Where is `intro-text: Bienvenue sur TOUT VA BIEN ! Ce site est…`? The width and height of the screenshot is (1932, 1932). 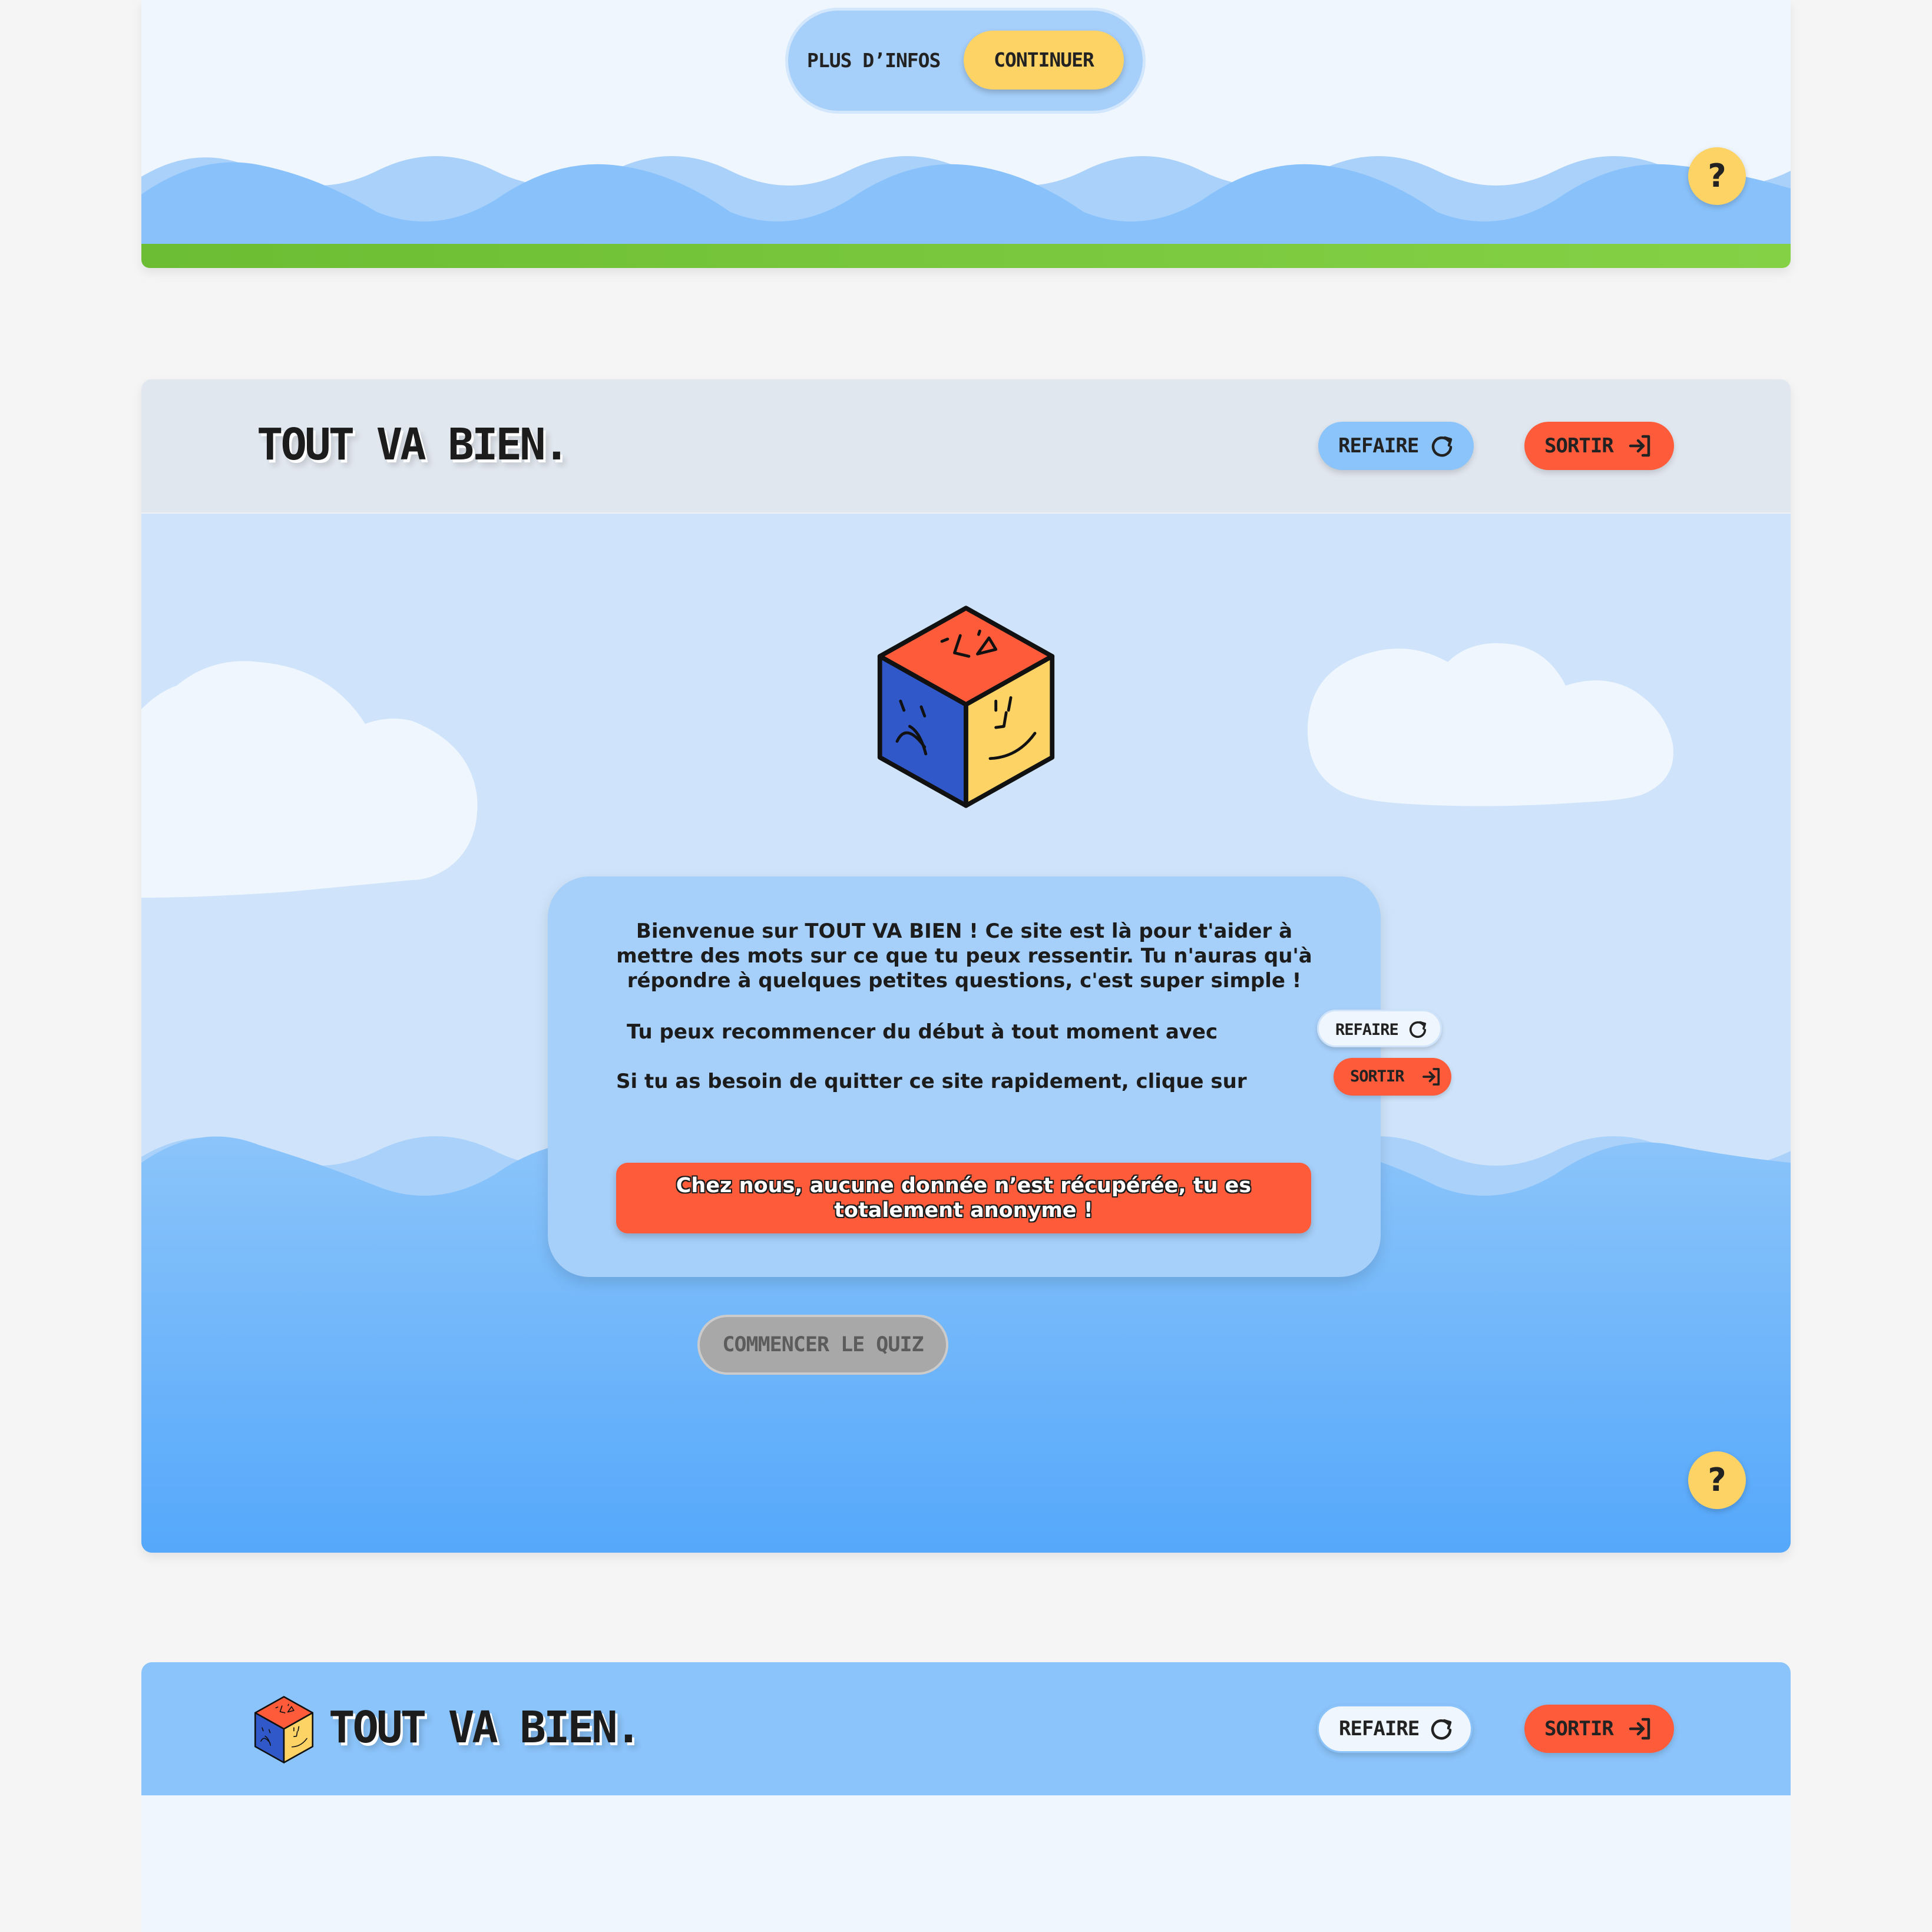
intro-text: Bienvenue sur TOUT VA BIEN ! Ce site est… is located at coordinates (964, 956).